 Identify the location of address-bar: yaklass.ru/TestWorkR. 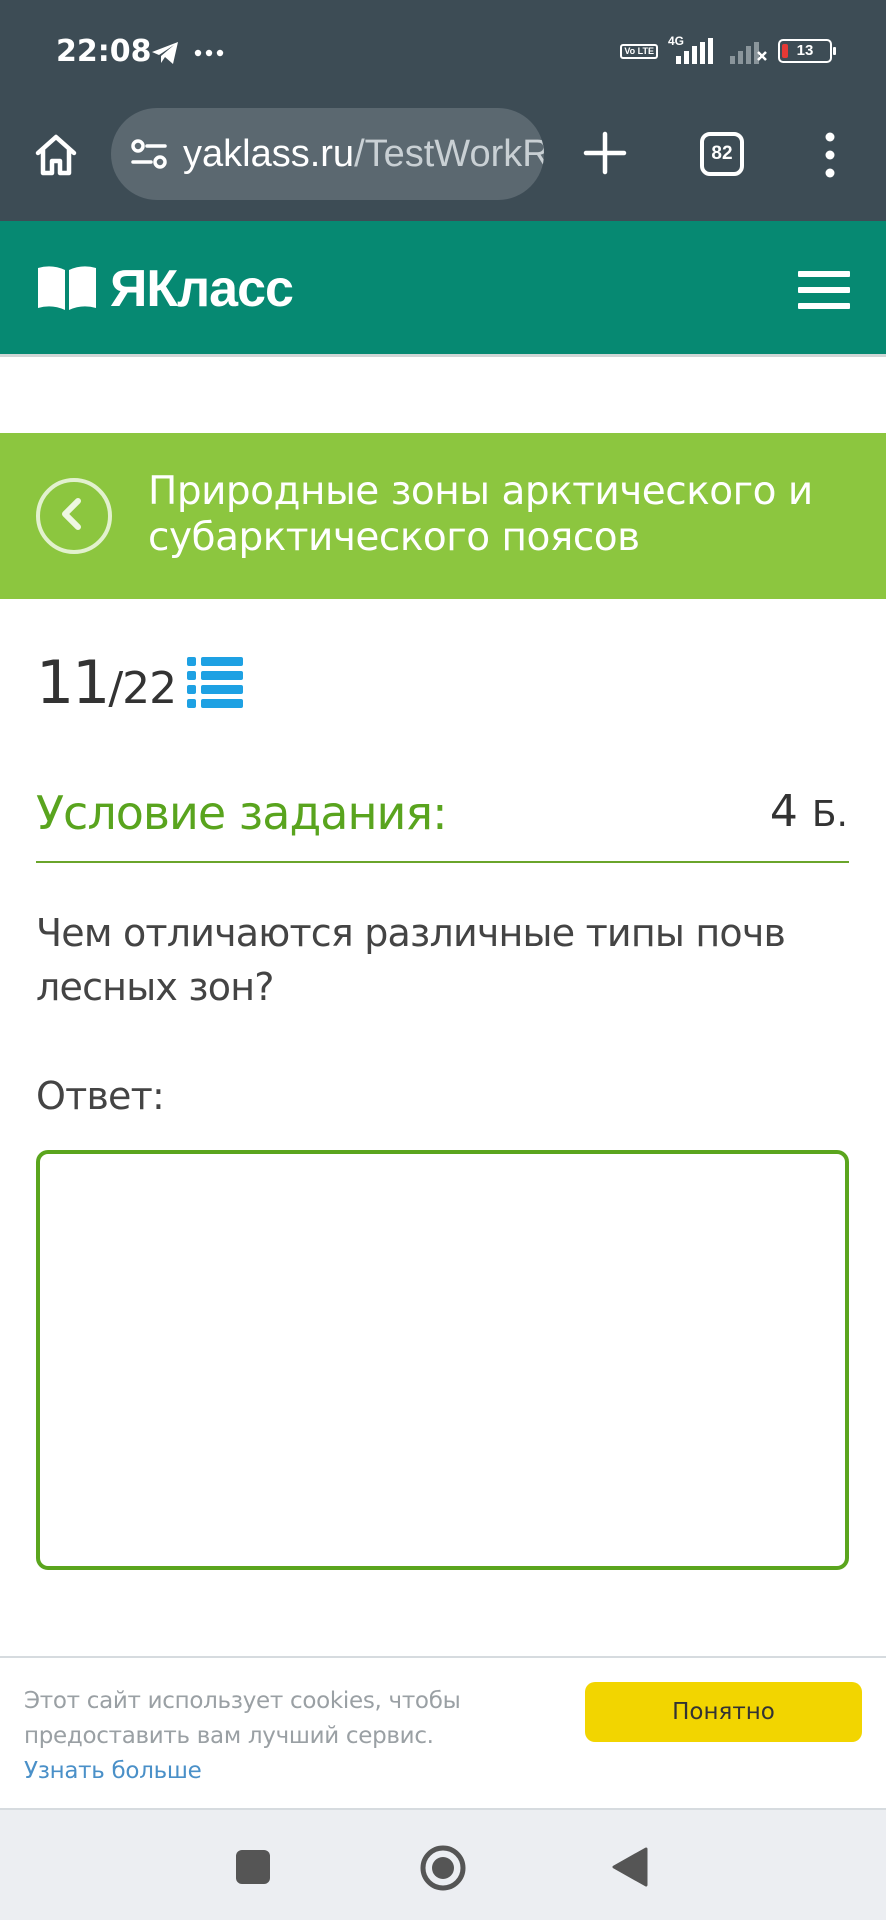
(327, 154).